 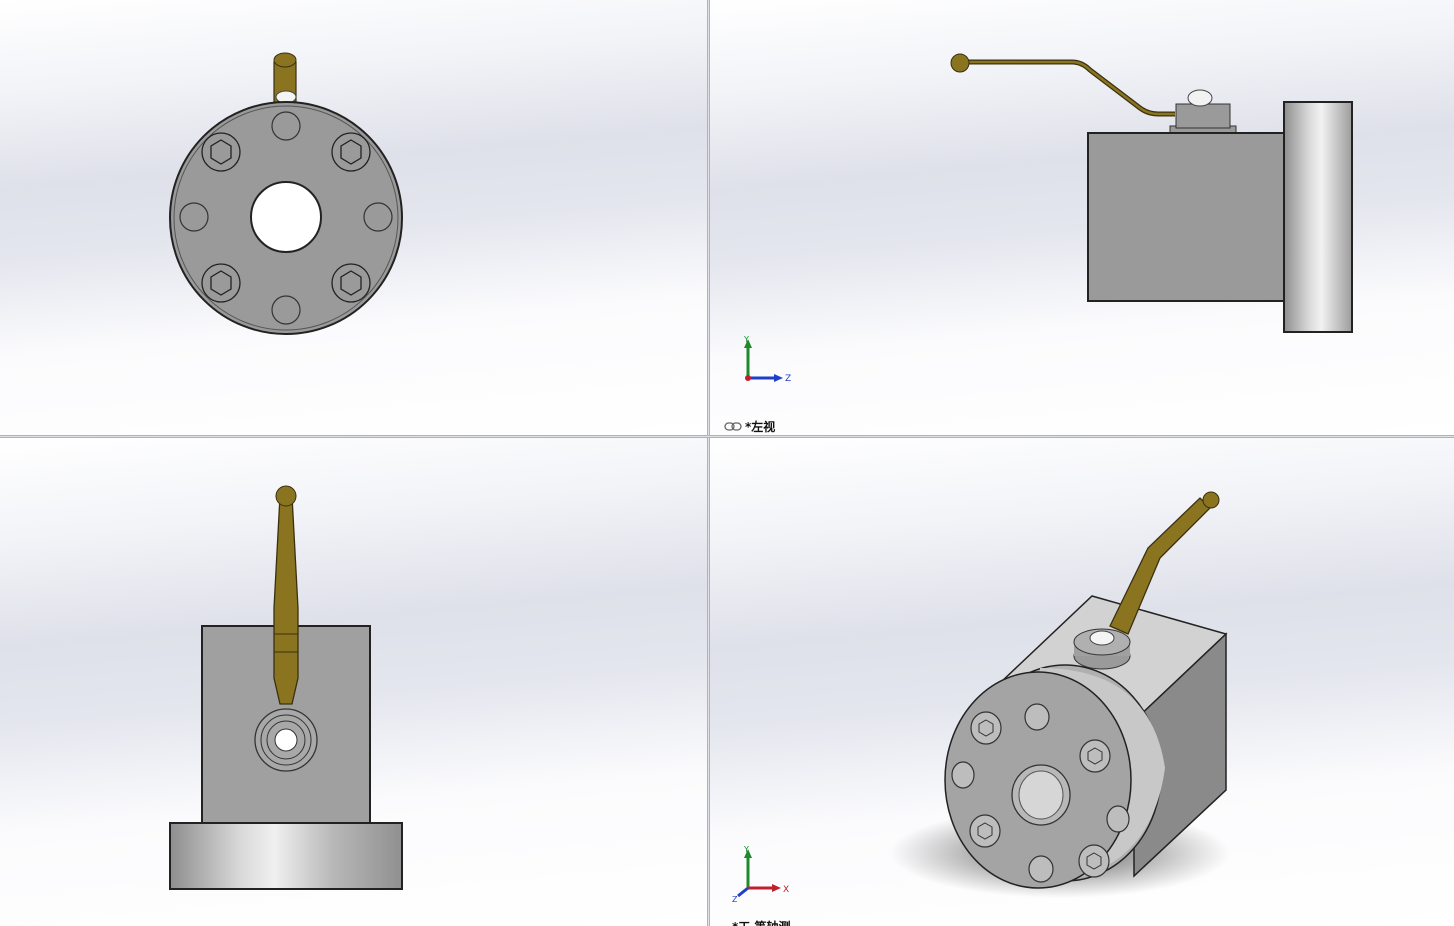 I want to click on front-view-model, so click(x=286, y=193).